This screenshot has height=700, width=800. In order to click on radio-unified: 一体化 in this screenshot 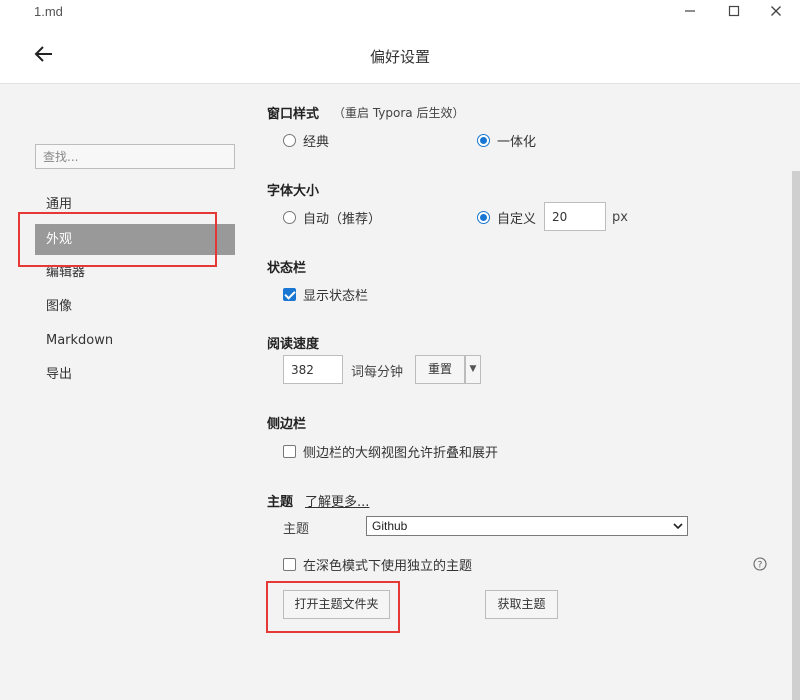, I will do `click(507, 140)`.